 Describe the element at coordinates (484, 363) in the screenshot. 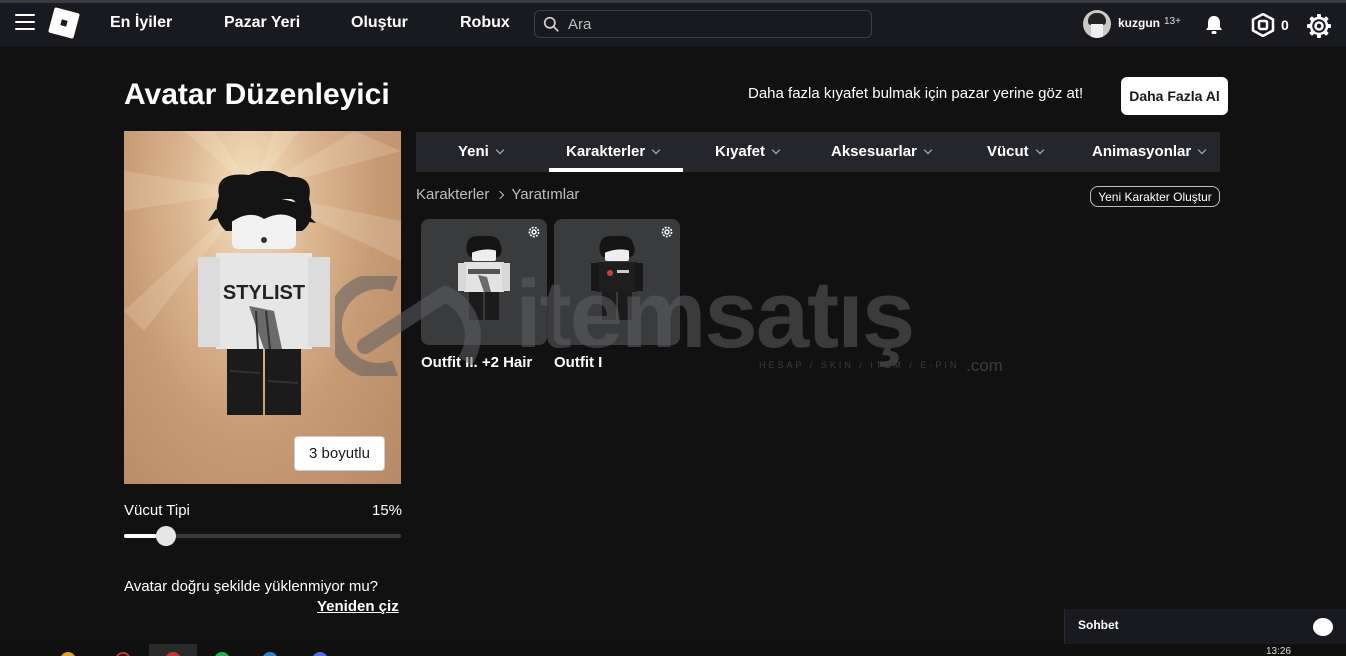

I see `outfit-name: Outfit II. +2 Hair` at that location.